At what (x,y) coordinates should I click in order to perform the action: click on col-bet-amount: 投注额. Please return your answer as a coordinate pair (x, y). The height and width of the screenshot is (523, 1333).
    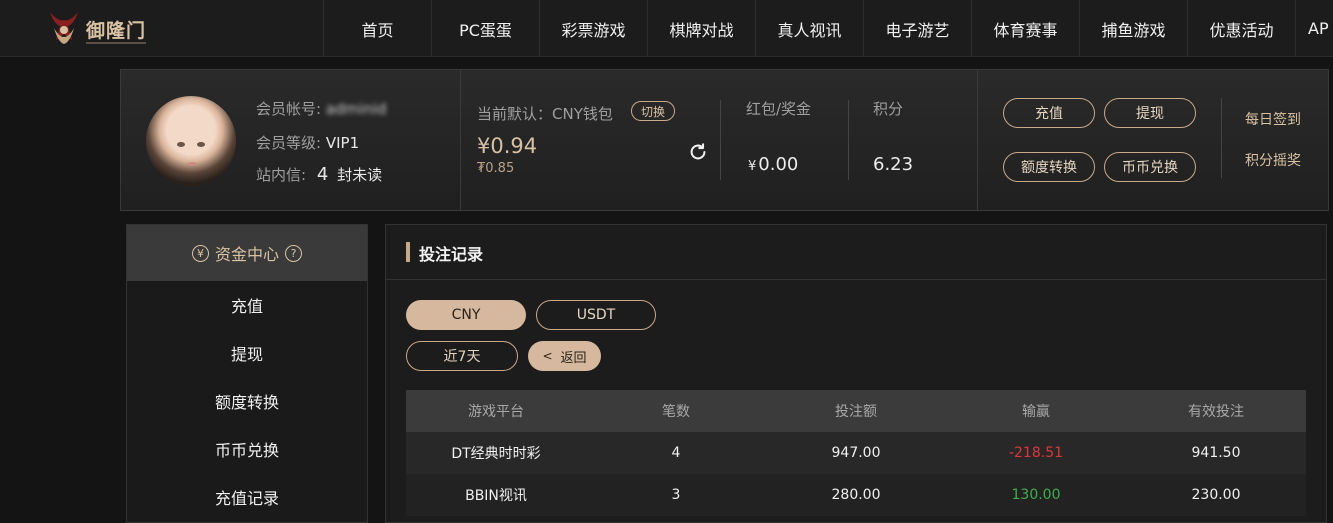
    Looking at the image, I should click on (856, 412).